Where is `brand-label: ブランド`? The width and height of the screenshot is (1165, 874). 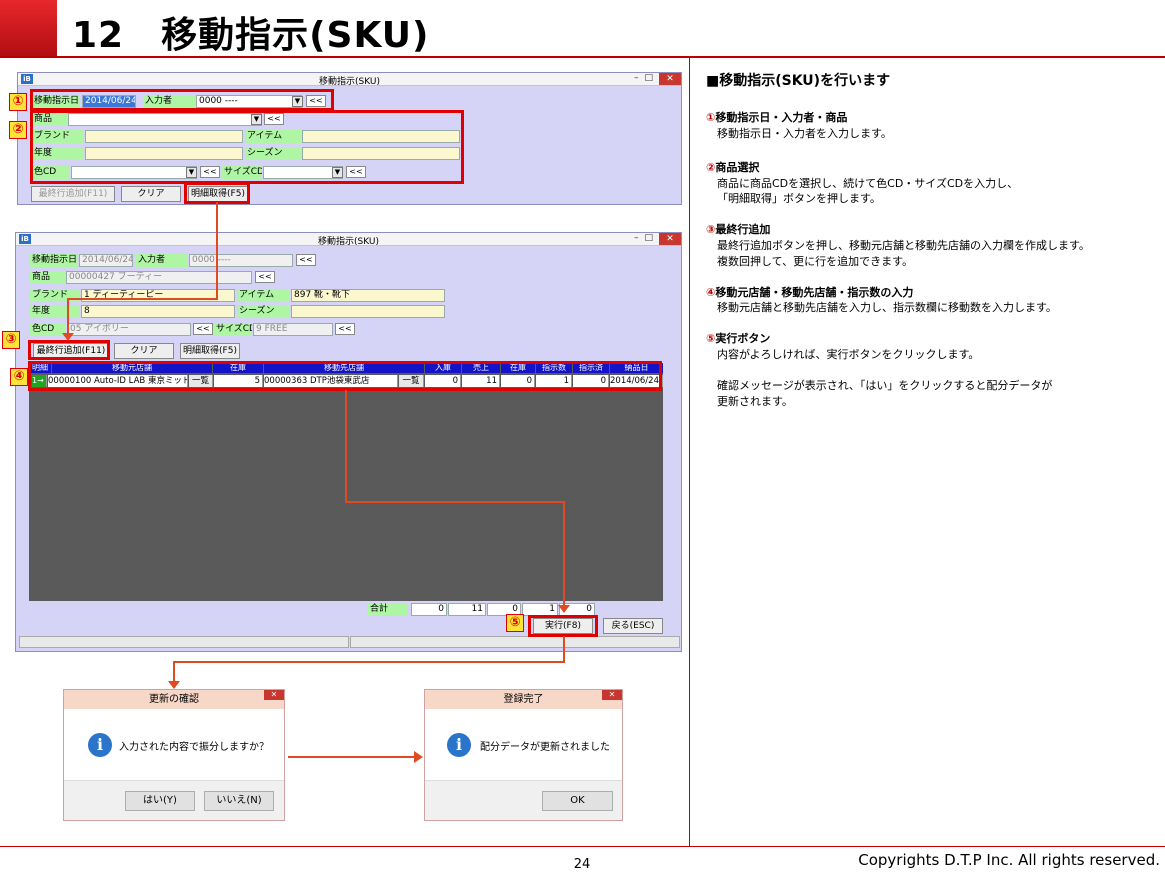 brand-label: ブランド is located at coordinates (55, 295).